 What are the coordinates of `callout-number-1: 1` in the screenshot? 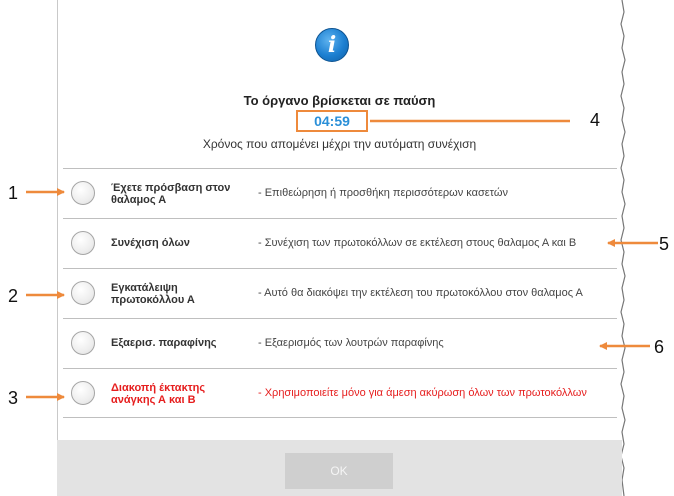 It's located at (13, 193).